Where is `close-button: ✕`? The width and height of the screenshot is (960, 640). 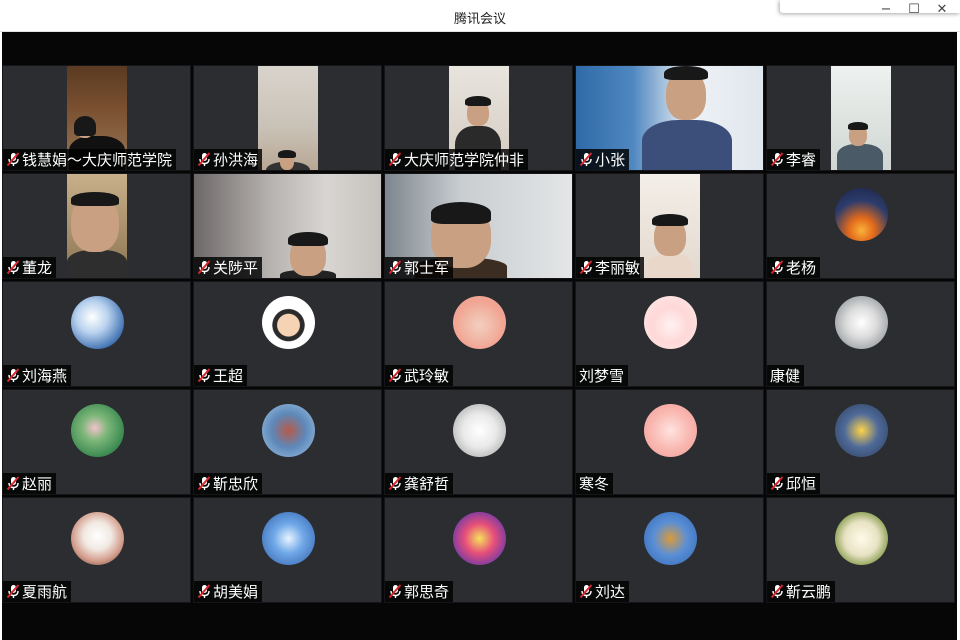
close-button: ✕ is located at coordinates (942, 10).